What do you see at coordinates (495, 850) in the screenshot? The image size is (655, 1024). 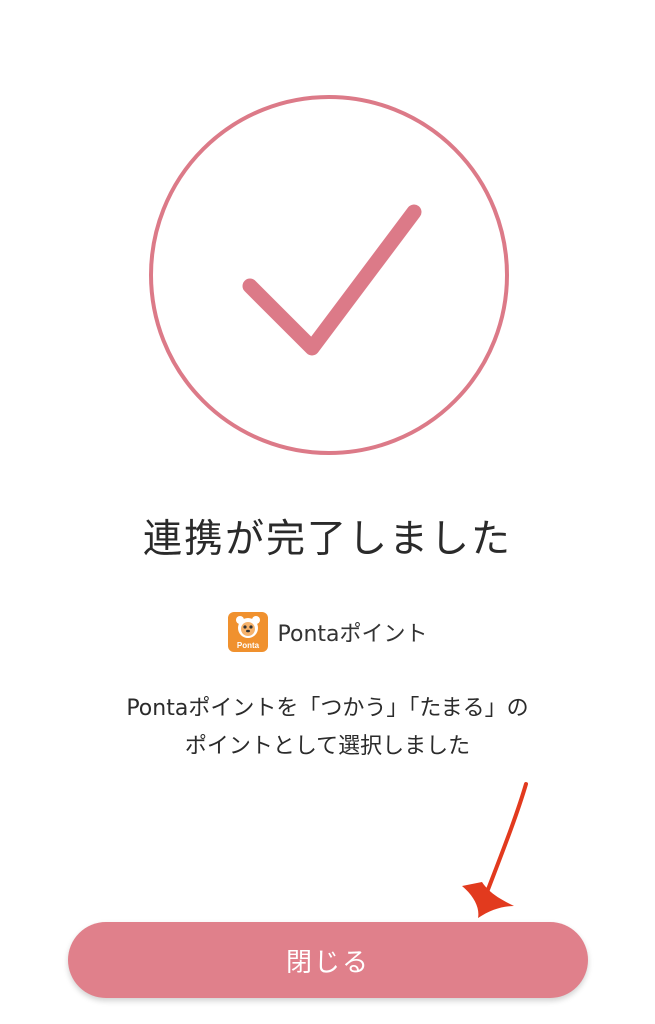 I see `red-arrow-icon` at bounding box center [495, 850].